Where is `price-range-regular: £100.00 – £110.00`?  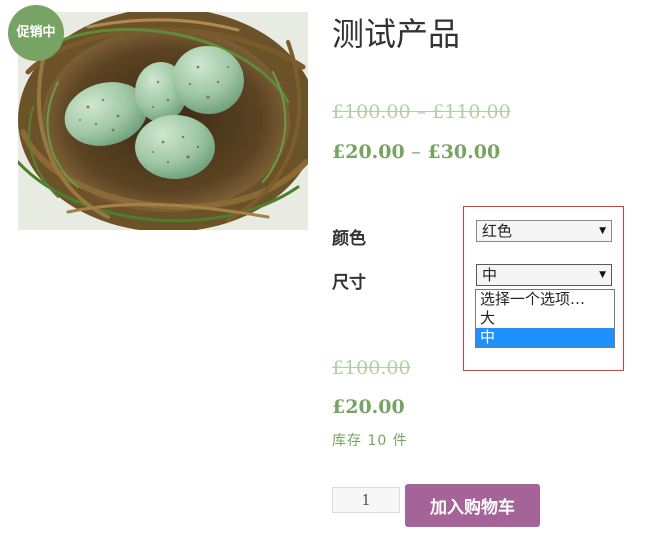
price-range-regular: £100.00 – £110.00 is located at coordinates (421, 112).